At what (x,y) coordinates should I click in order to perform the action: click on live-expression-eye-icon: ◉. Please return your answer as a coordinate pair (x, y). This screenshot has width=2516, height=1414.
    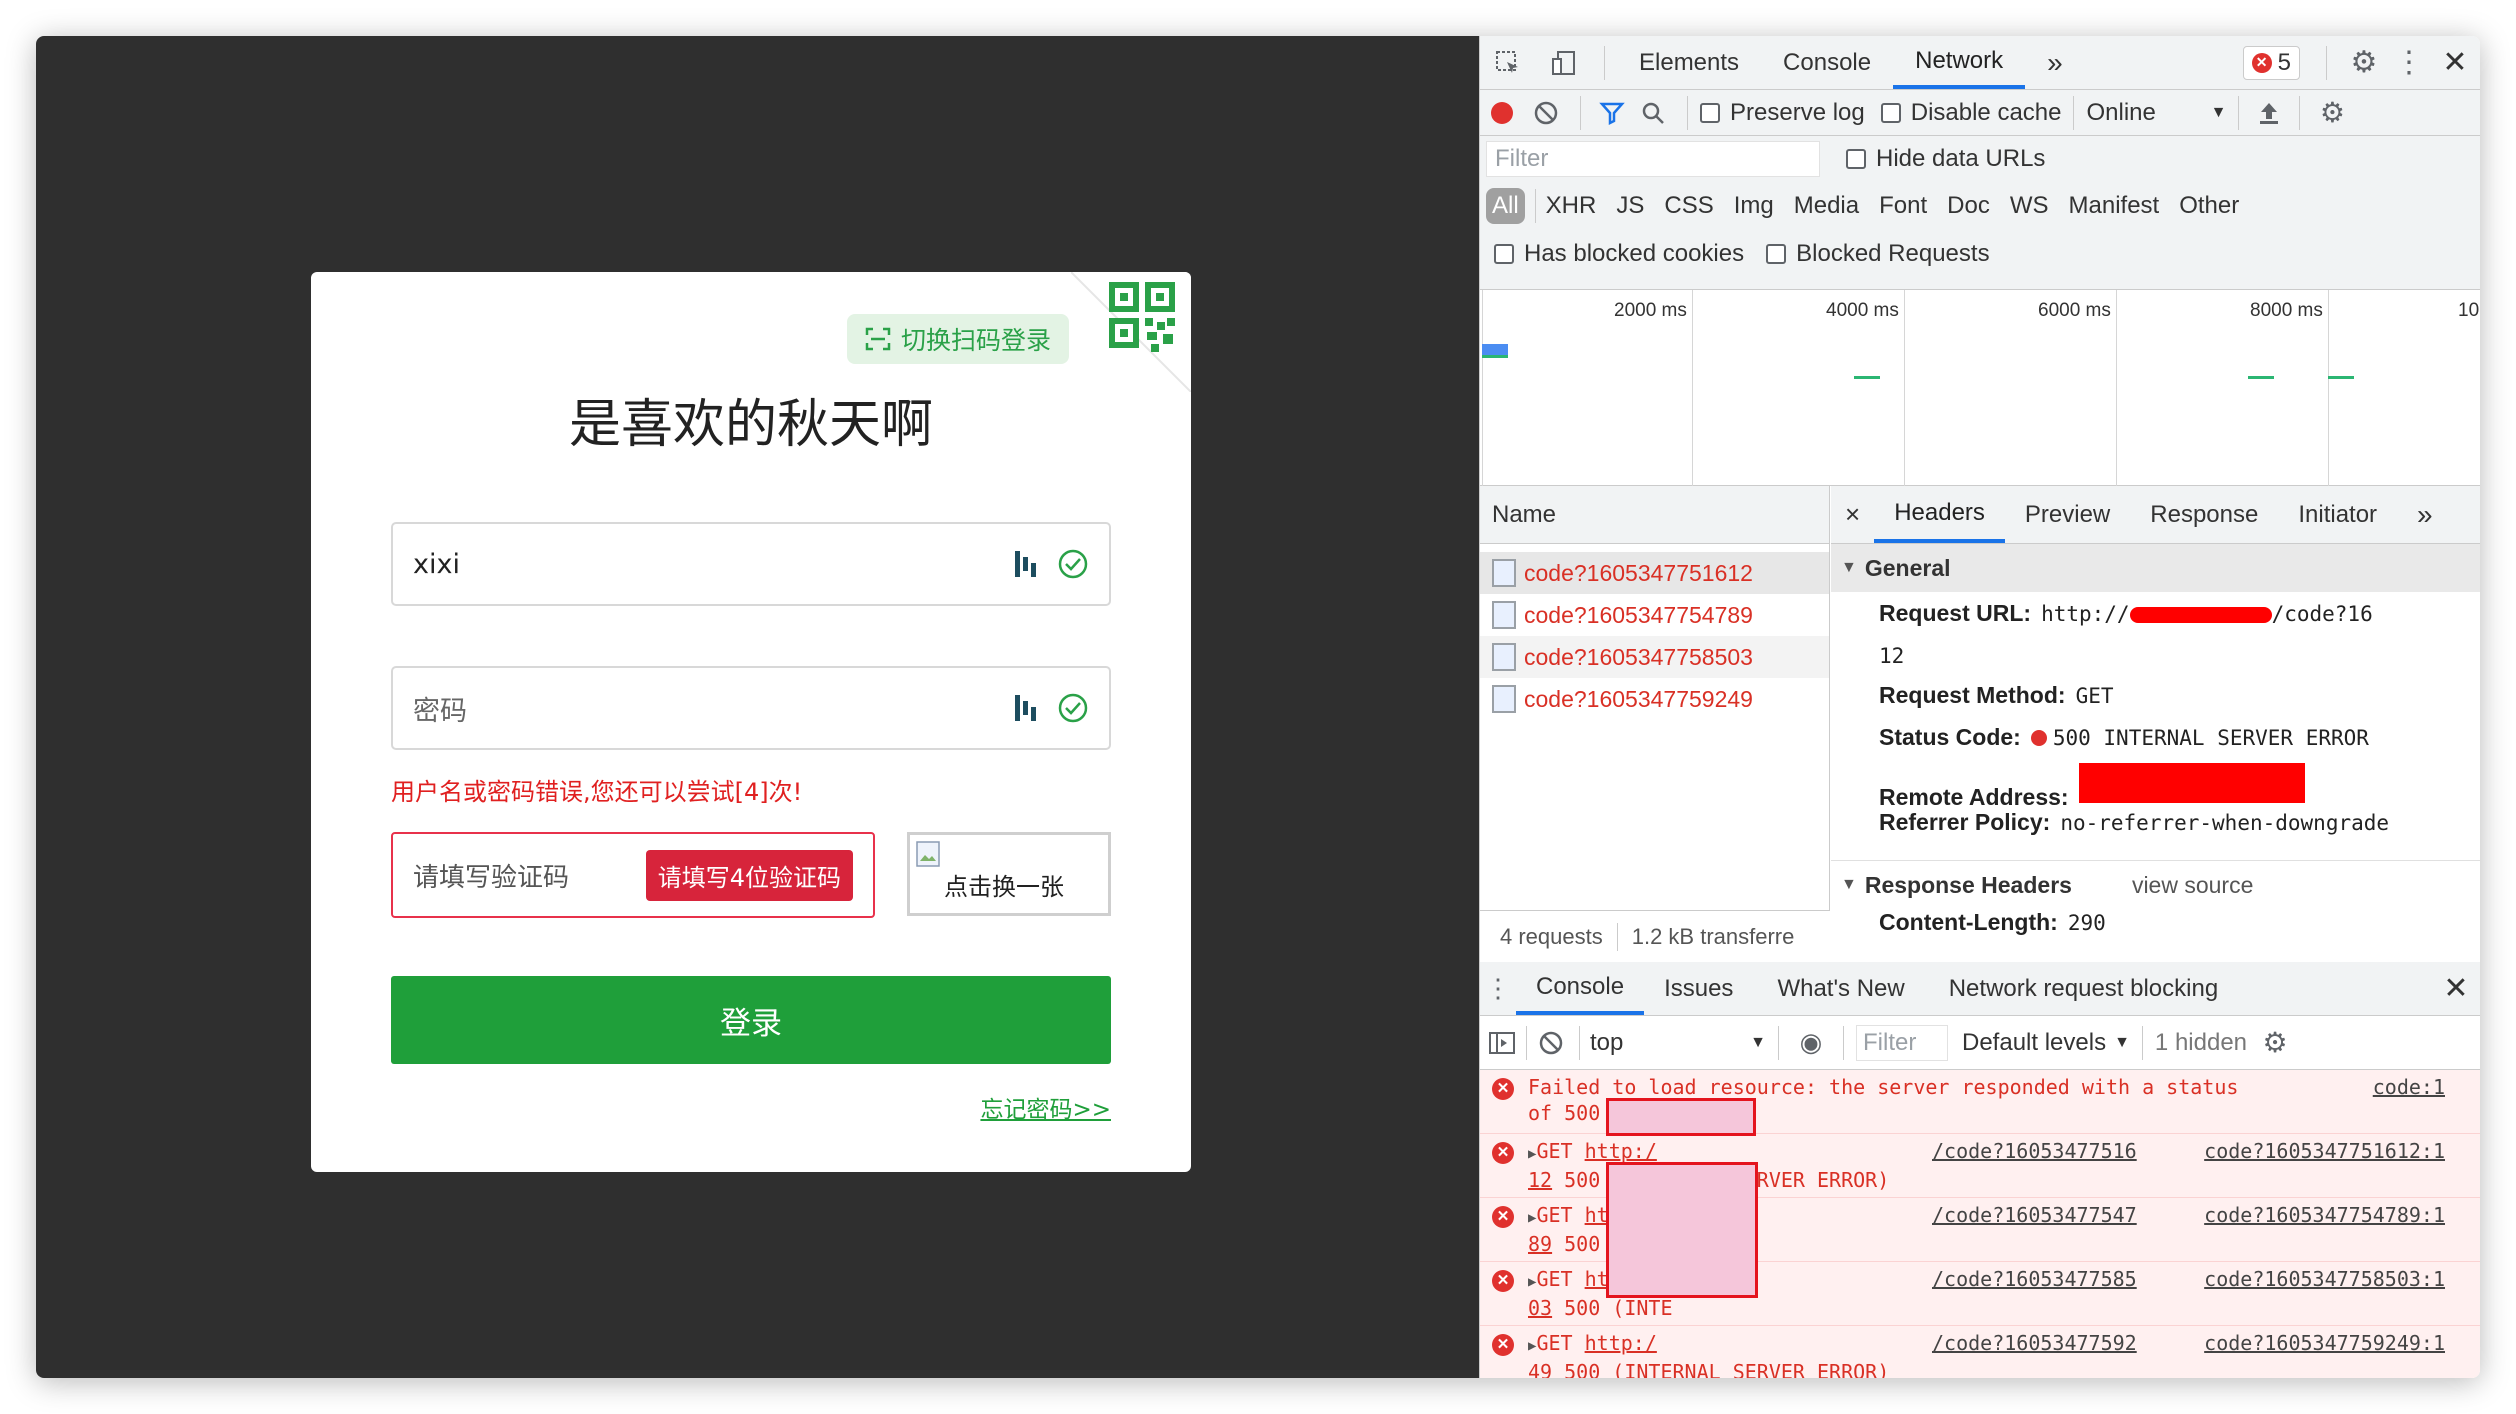
    Looking at the image, I should click on (1811, 1042).